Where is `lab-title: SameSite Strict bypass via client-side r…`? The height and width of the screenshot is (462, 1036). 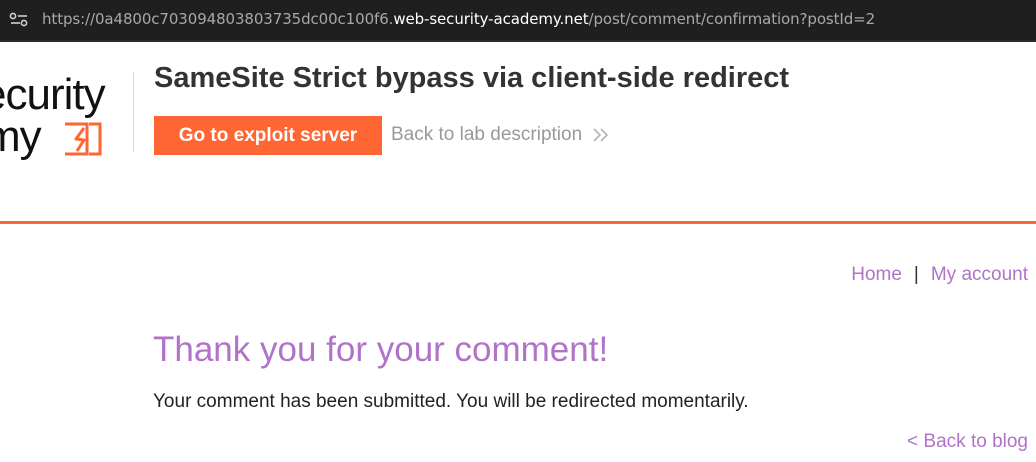
lab-title: SameSite Strict bypass via client-side r… is located at coordinates (472, 78).